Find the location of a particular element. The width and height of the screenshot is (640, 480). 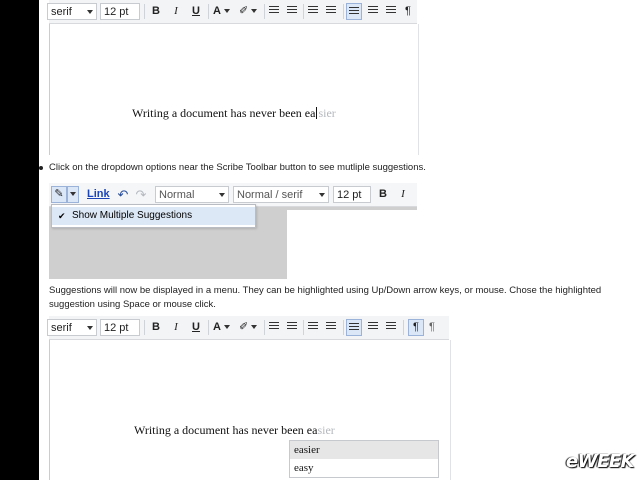

text-color-button: A is located at coordinates (225, 11).